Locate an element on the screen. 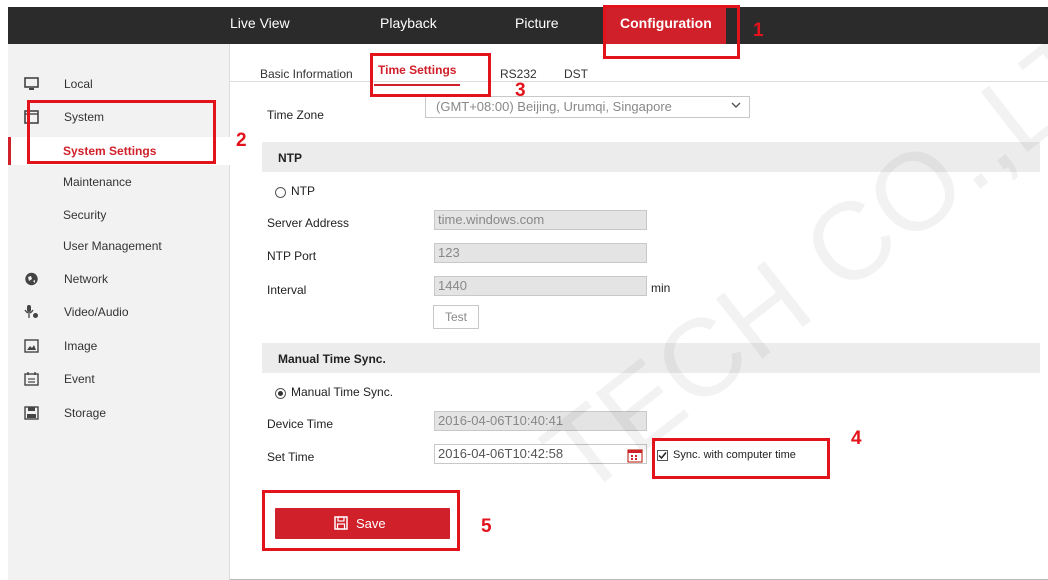 The height and width of the screenshot is (580, 1048). device-time-field: 2016-04-06T10:40:41 is located at coordinates (540, 421).